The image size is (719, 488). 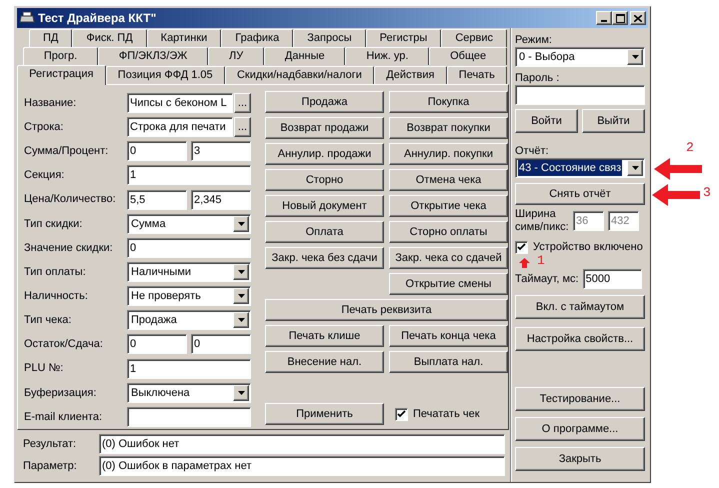 I want to click on tab: Позиция ФФД 1.05, so click(x=165, y=75).